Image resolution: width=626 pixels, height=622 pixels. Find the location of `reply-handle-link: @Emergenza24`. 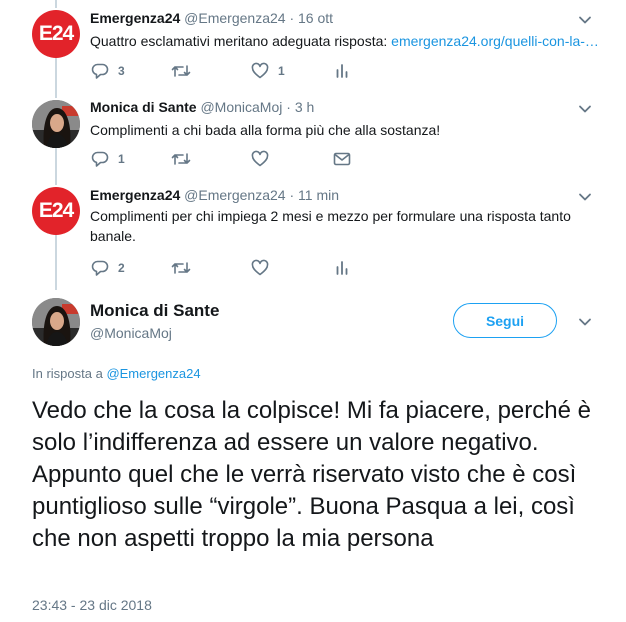

reply-handle-link: @Emergenza24 is located at coordinates (153, 373).